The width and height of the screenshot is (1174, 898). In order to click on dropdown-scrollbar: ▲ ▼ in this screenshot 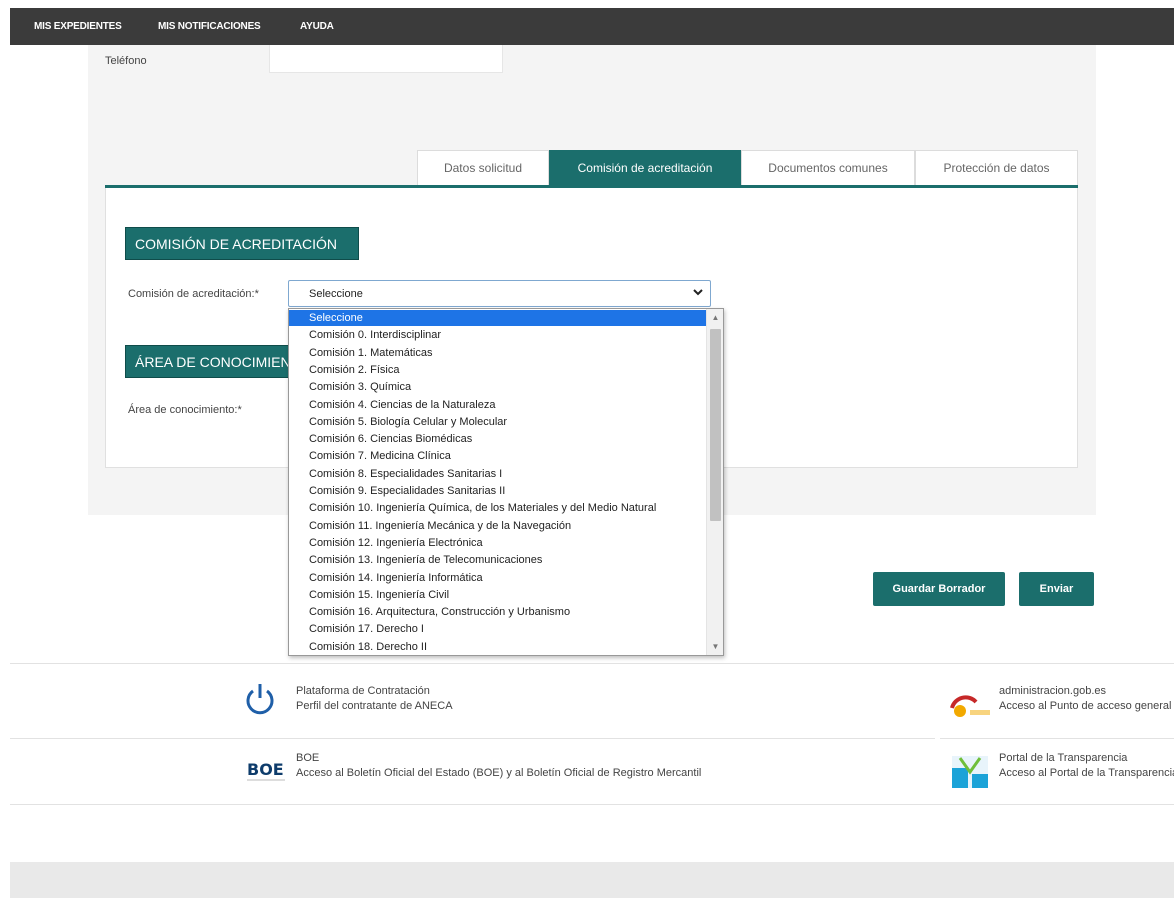, I will do `click(714, 482)`.